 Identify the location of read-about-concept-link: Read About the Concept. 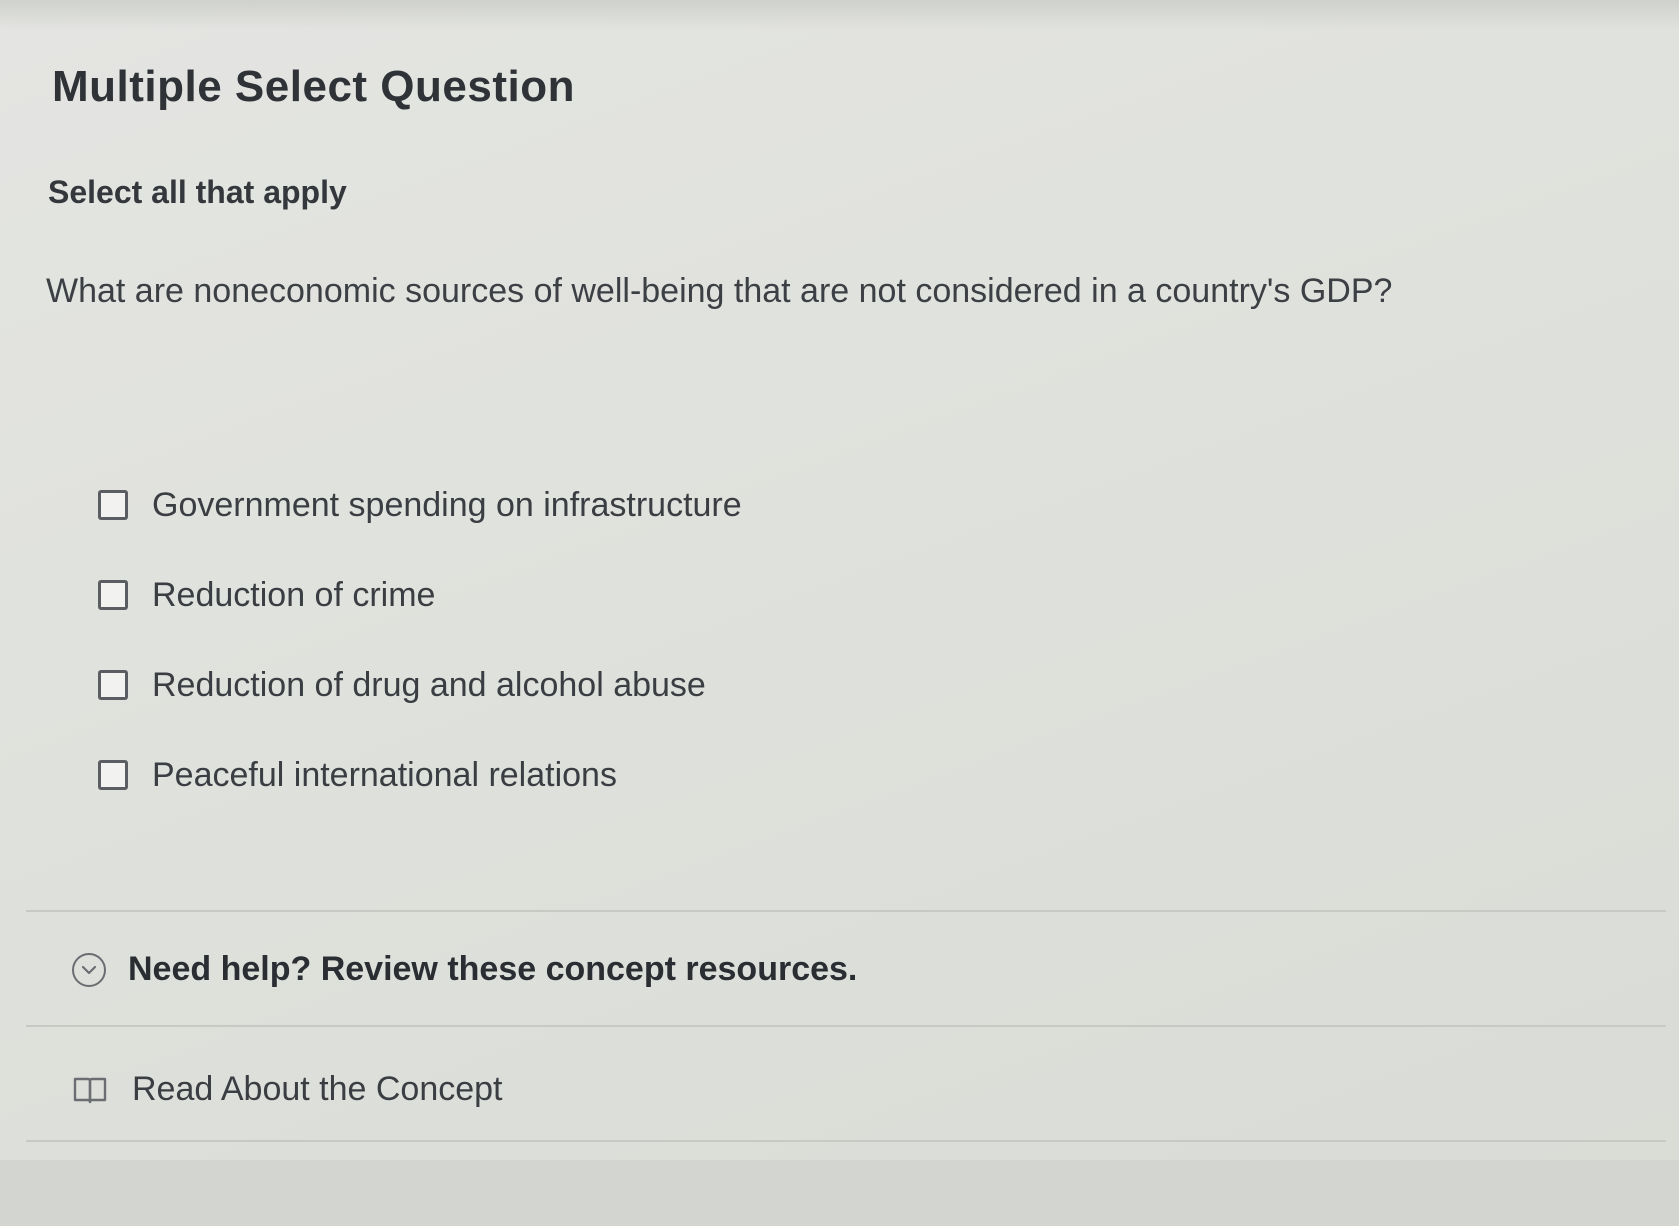
(286, 1089).